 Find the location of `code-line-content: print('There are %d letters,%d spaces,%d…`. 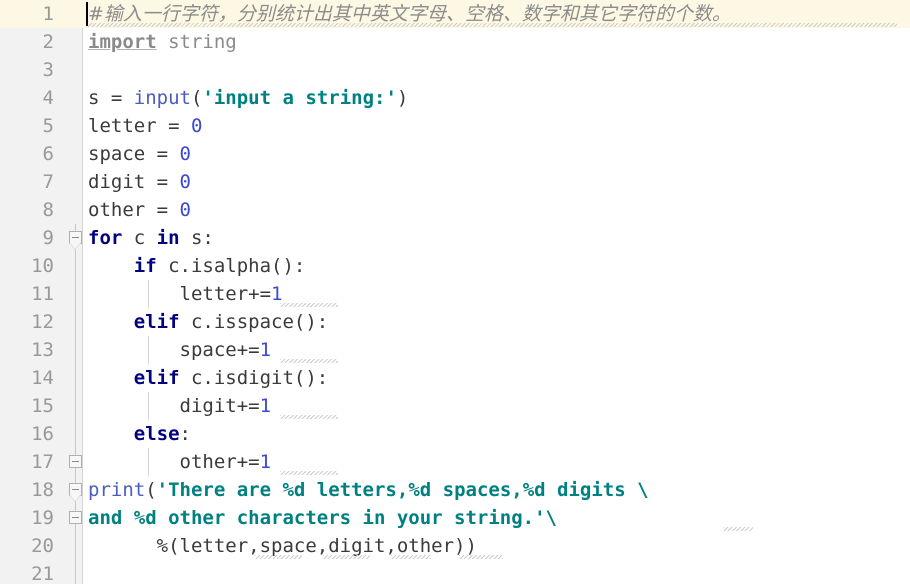

code-line-content: print('There are %d letters,%d spaces,%d… is located at coordinates (368, 490).